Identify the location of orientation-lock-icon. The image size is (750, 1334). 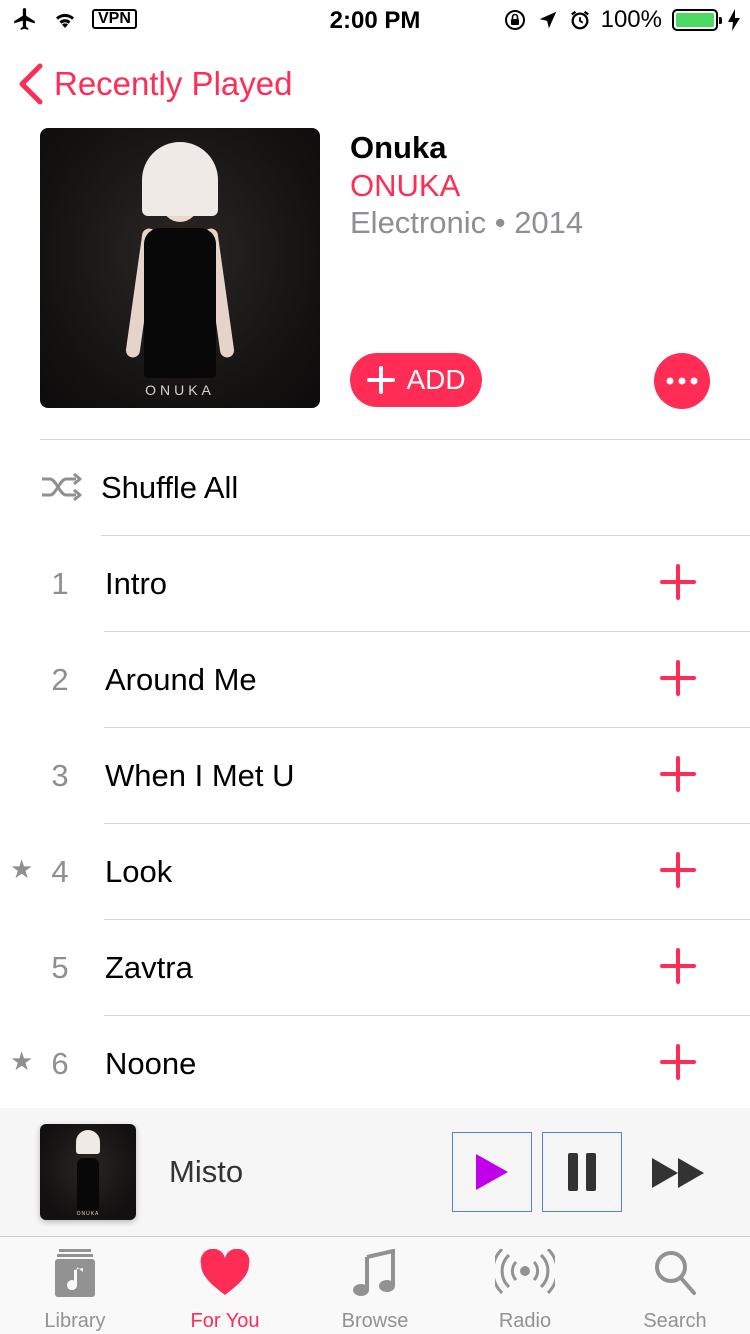
(514, 20).